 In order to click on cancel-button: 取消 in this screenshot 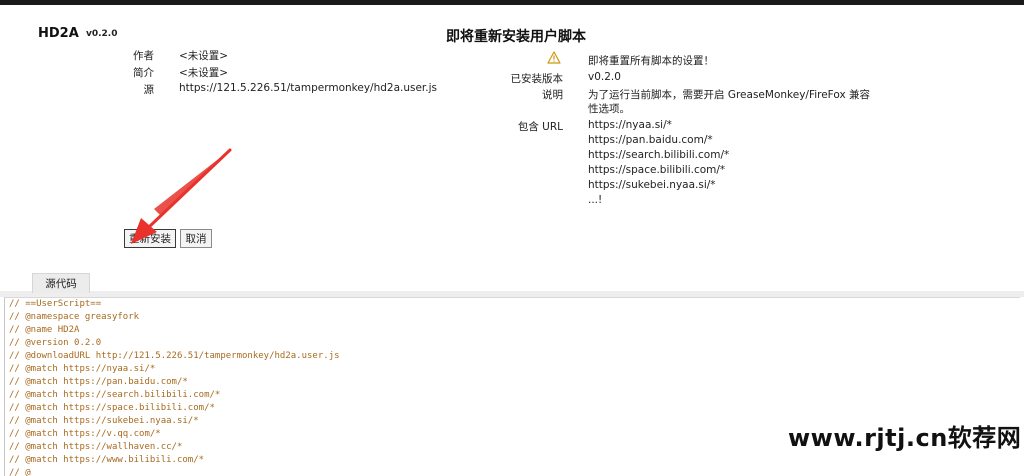, I will do `click(196, 238)`.